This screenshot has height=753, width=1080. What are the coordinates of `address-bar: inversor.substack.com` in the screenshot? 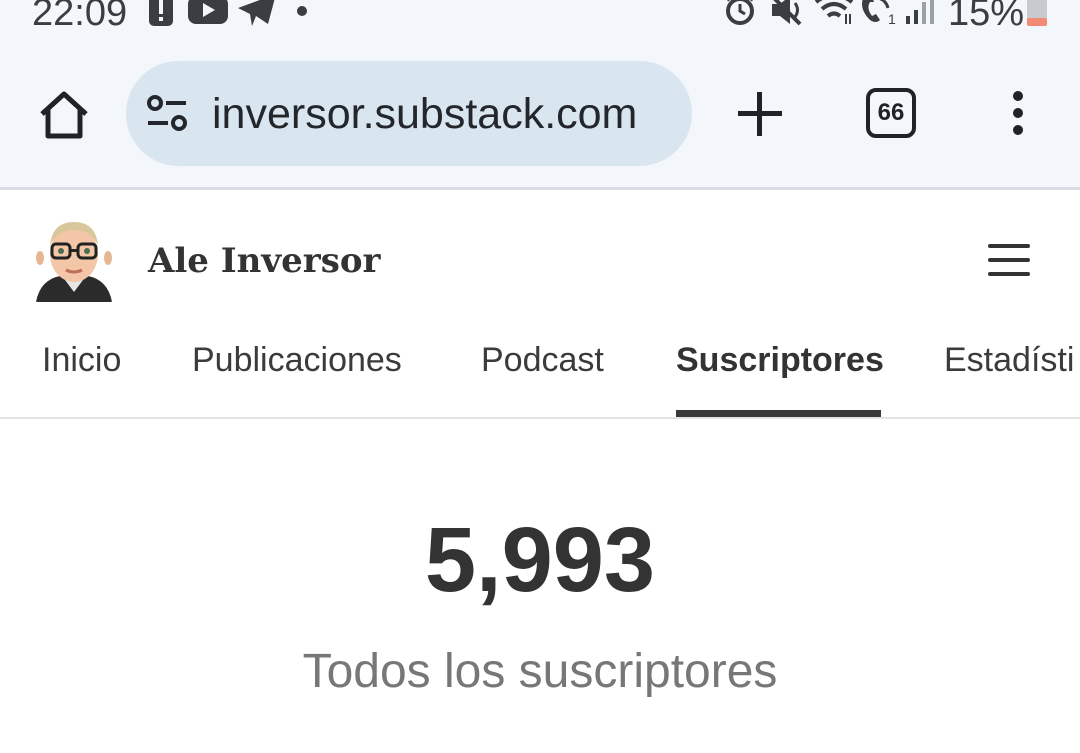 It's located at (409, 113).